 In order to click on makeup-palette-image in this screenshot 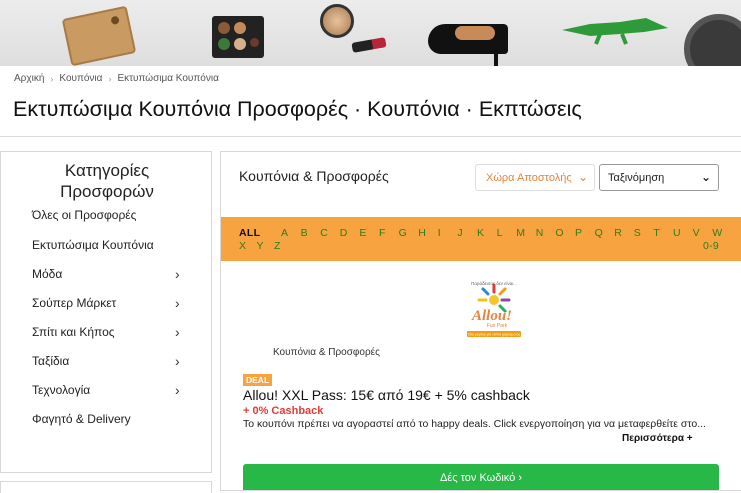, I will do `click(238, 37)`.